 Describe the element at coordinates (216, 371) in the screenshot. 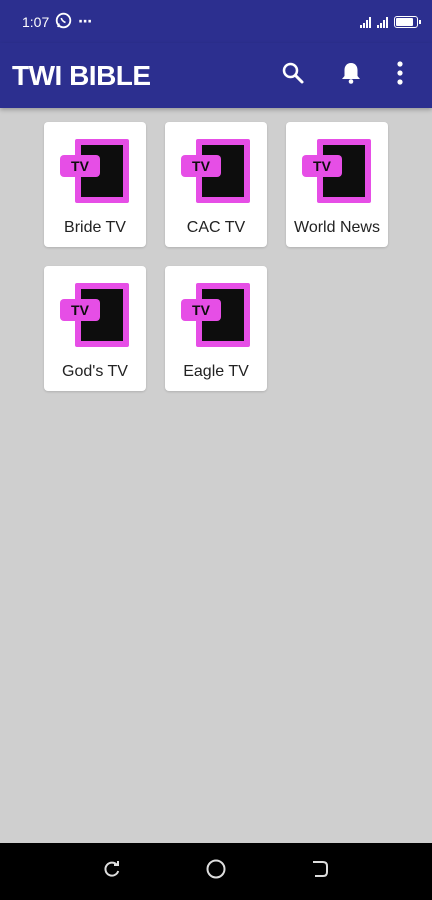

I see `channel-label: Eagle TV` at that location.